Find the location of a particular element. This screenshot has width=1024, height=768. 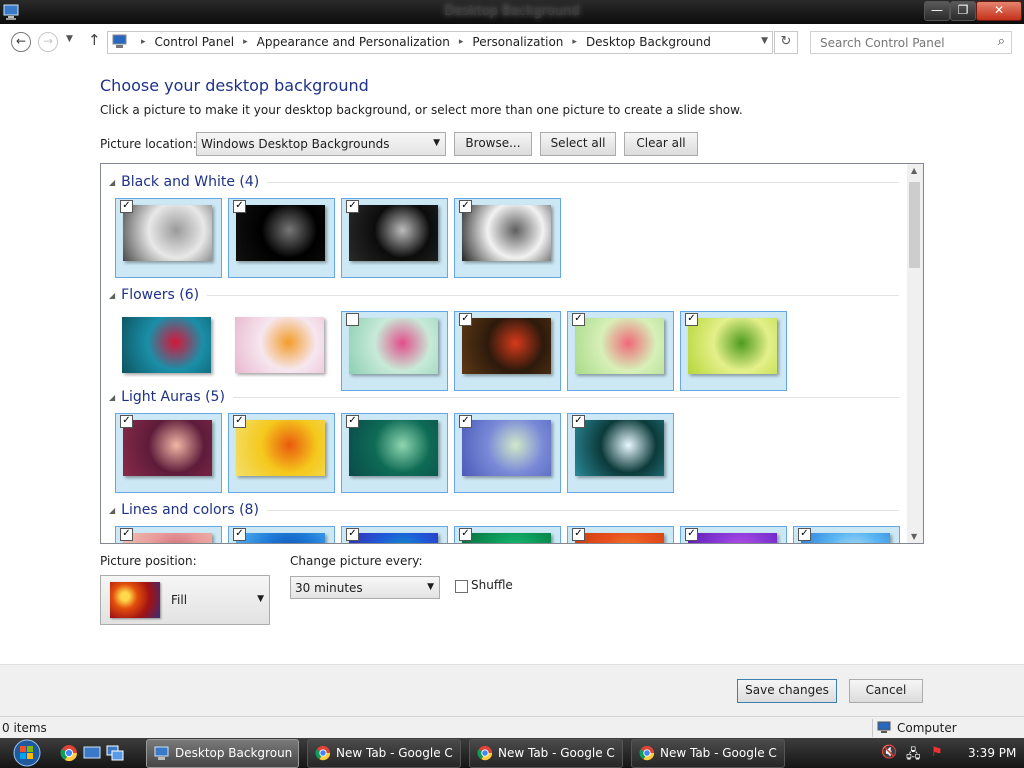

clear-all-button: Clear all is located at coordinates (661, 144).